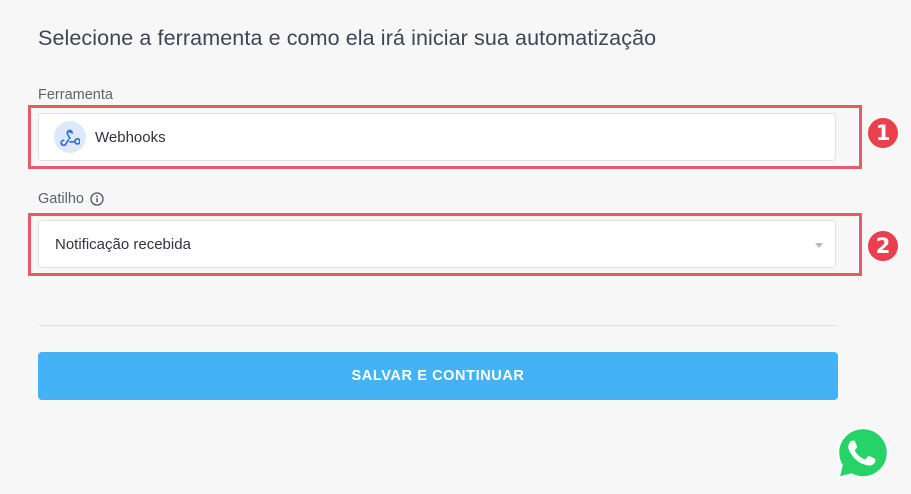 The width and height of the screenshot is (911, 494). Describe the element at coordinates (883, 133) in the screenshot. I see `step-badge-1: 1` at that location.